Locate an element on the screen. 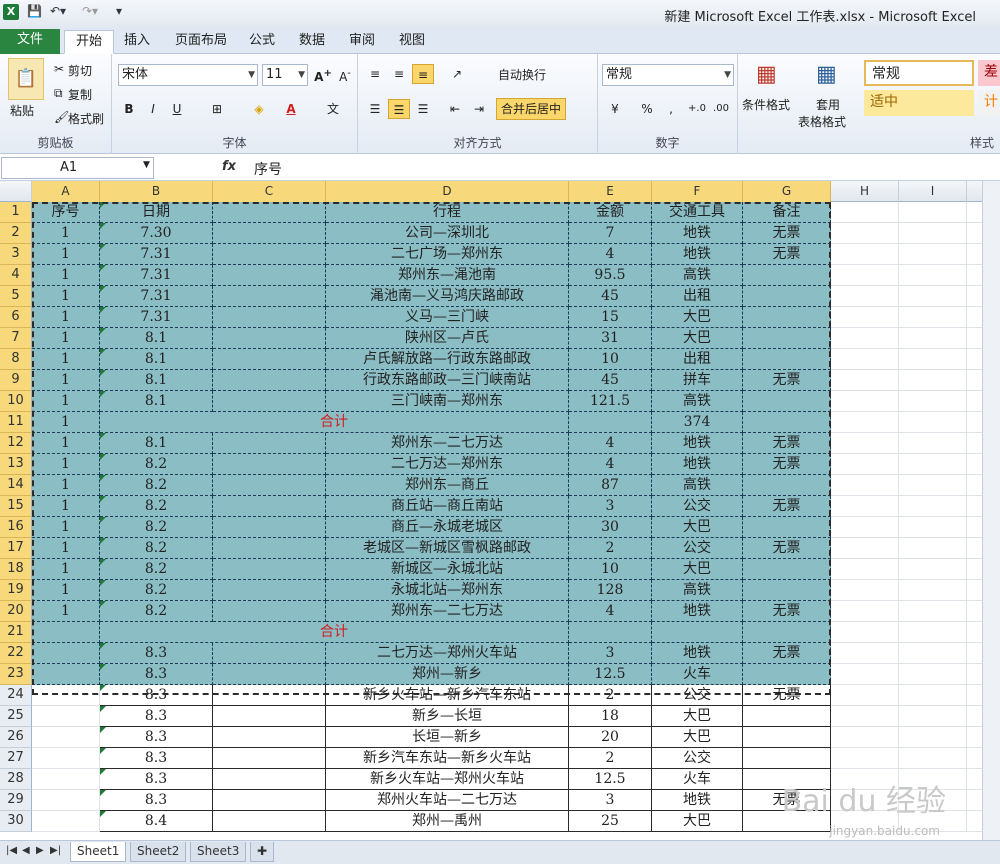  cell-d: 新乡汽车东站—新乡火车站 is located at coordinates (447, 758).